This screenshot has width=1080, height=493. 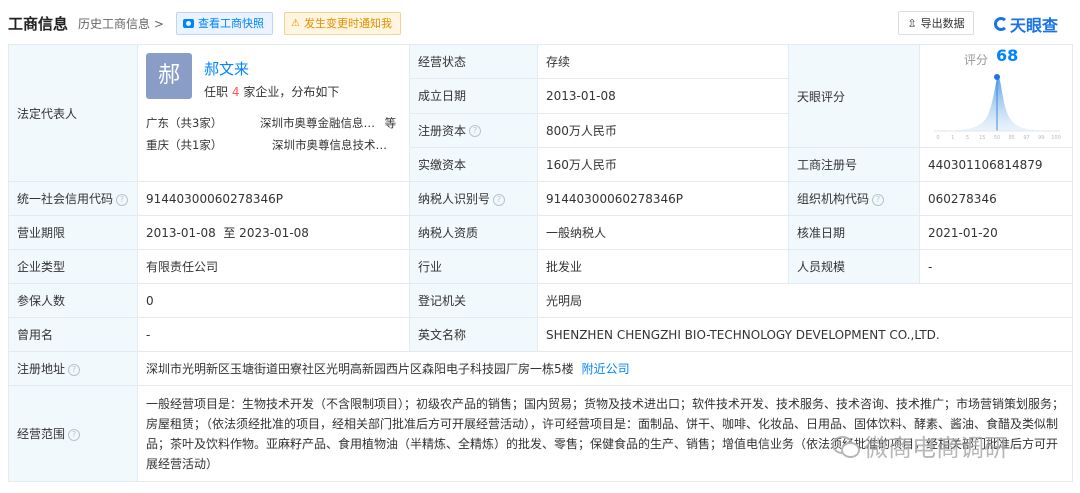 I want to click on score-tick-label: 15, so click(x=982, y=138).